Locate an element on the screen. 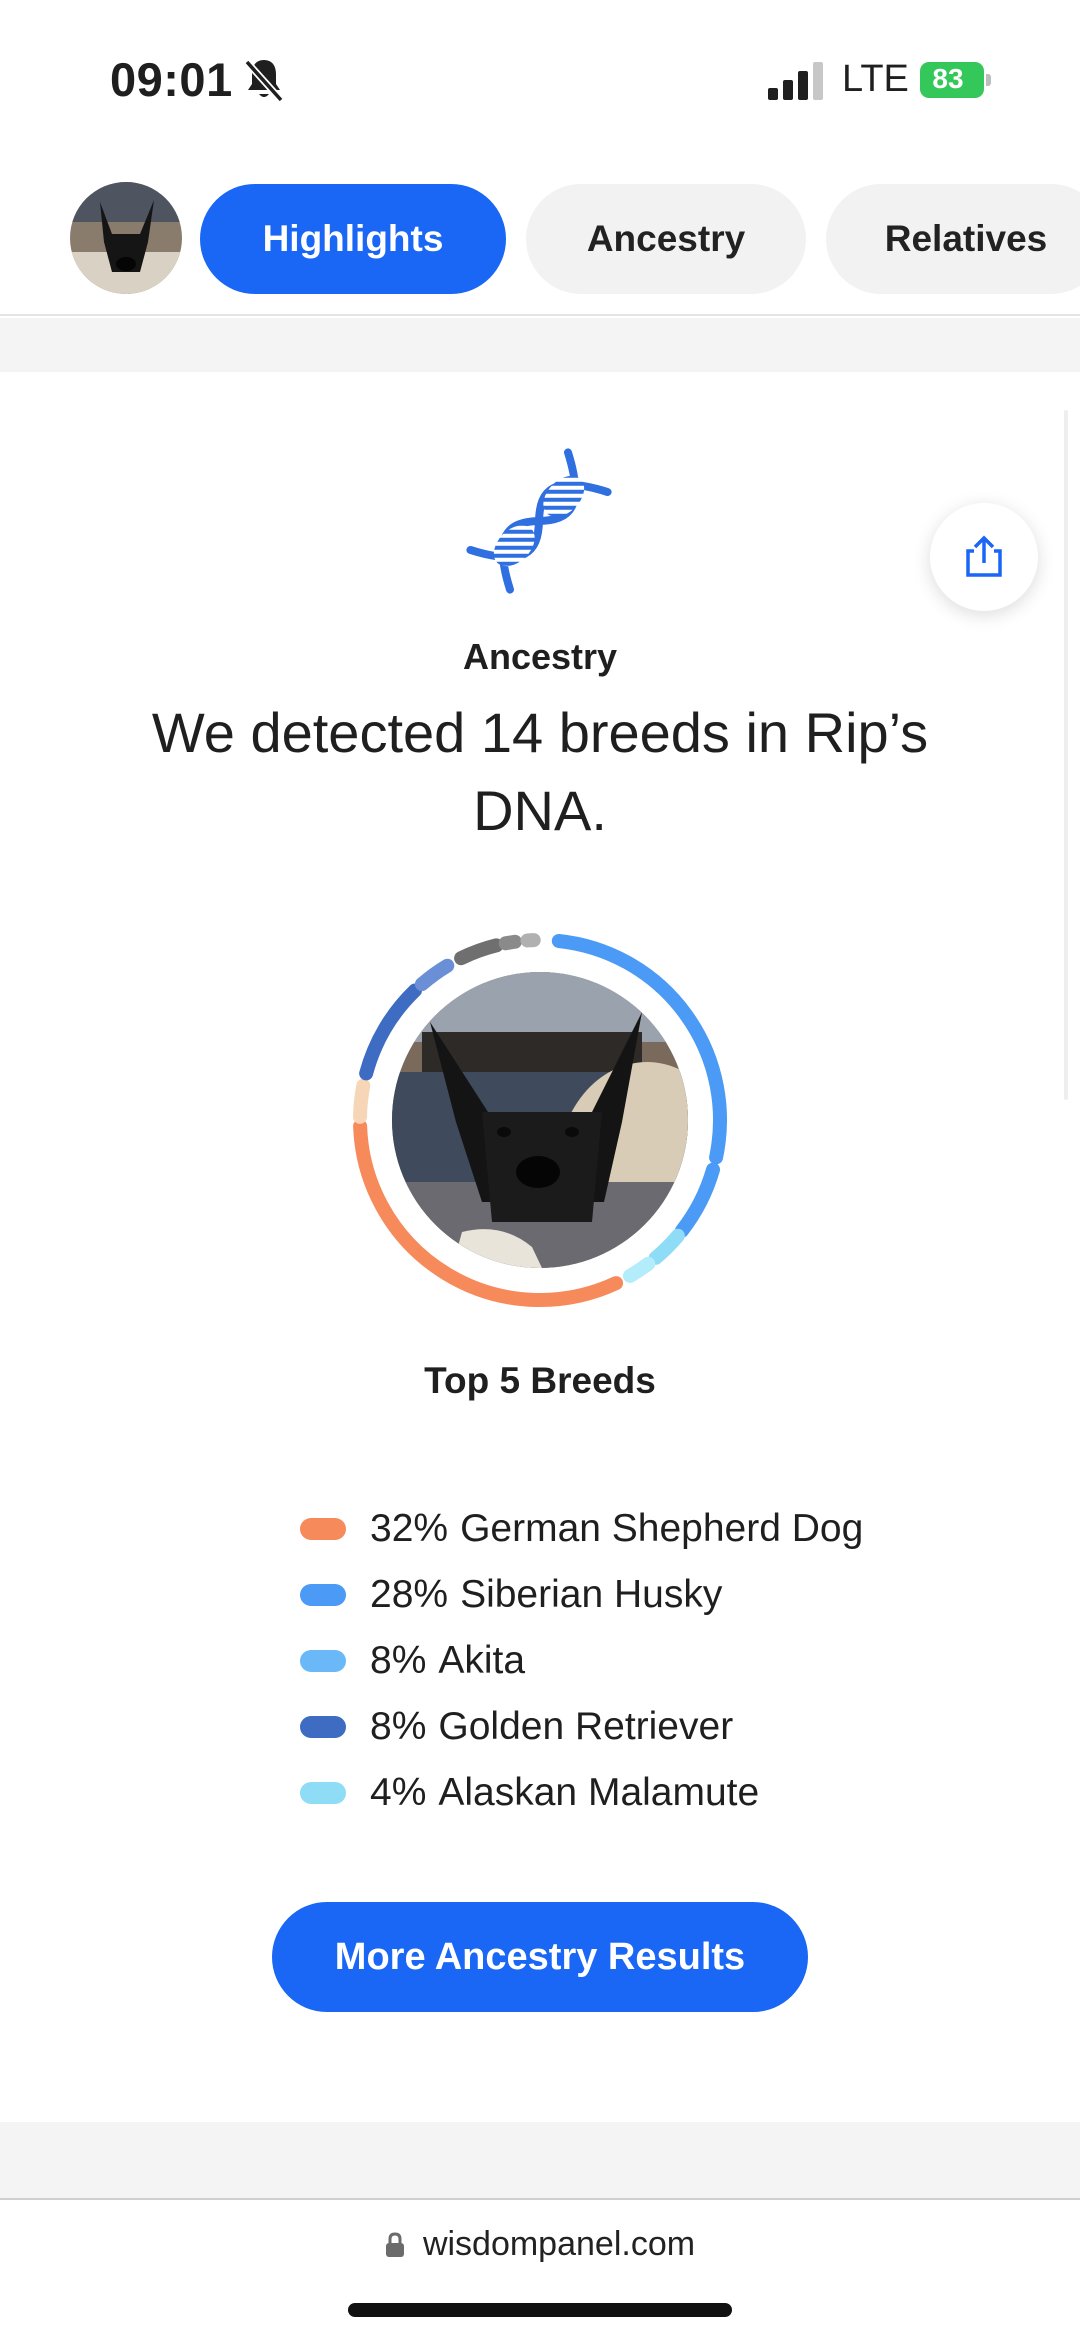  share-icon is located at coordinates (984, 556).